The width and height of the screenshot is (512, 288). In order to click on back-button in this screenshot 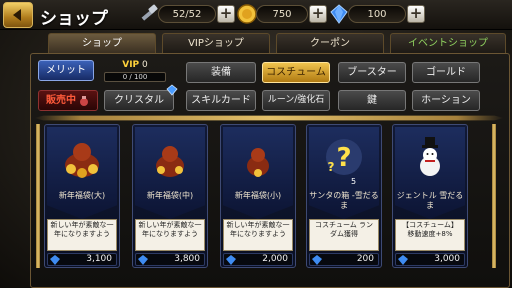, I will do `click(18, 15)`.